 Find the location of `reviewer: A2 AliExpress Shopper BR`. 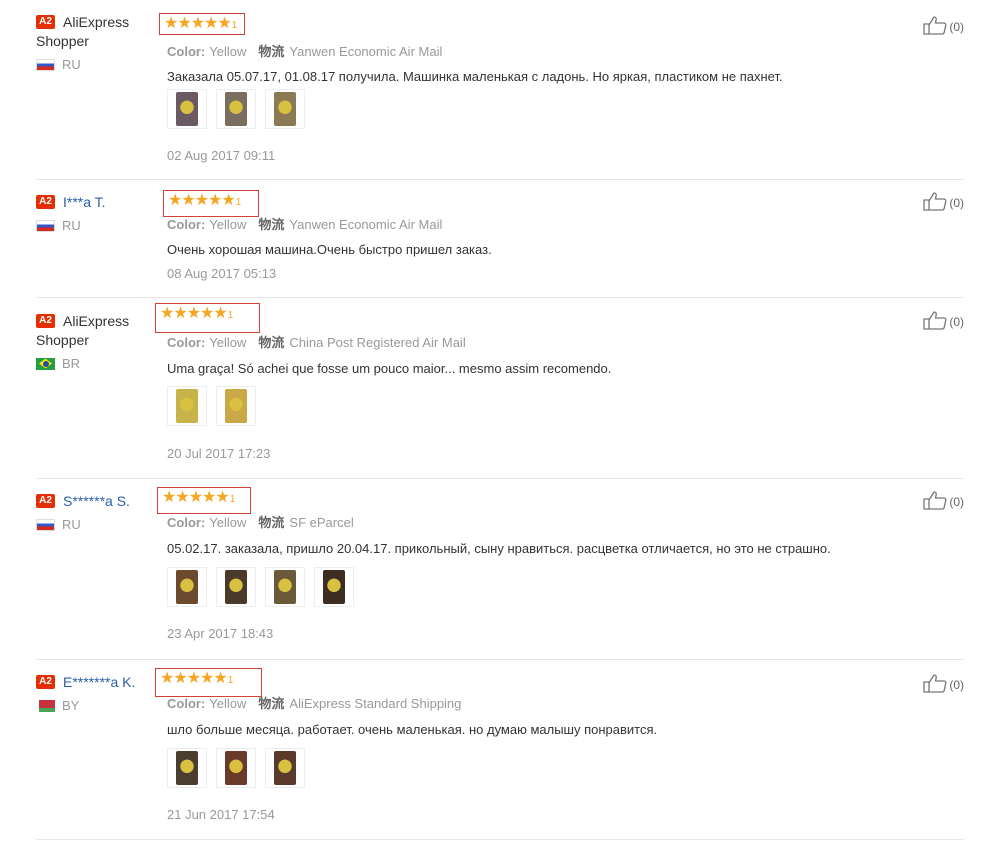

reviewer: A2 AliExpress Shopper BR is located at coordinates (96, 341).